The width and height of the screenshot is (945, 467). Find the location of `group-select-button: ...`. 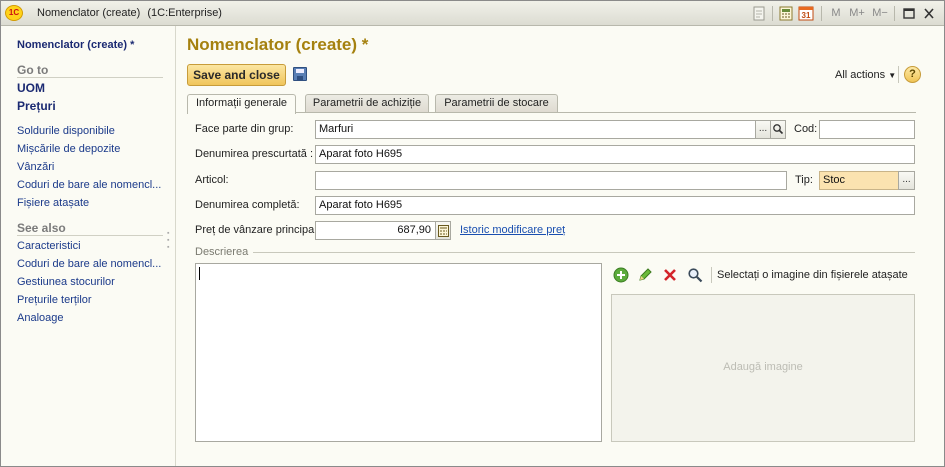

group-select-button: ... is located at coordinates (763, 129).